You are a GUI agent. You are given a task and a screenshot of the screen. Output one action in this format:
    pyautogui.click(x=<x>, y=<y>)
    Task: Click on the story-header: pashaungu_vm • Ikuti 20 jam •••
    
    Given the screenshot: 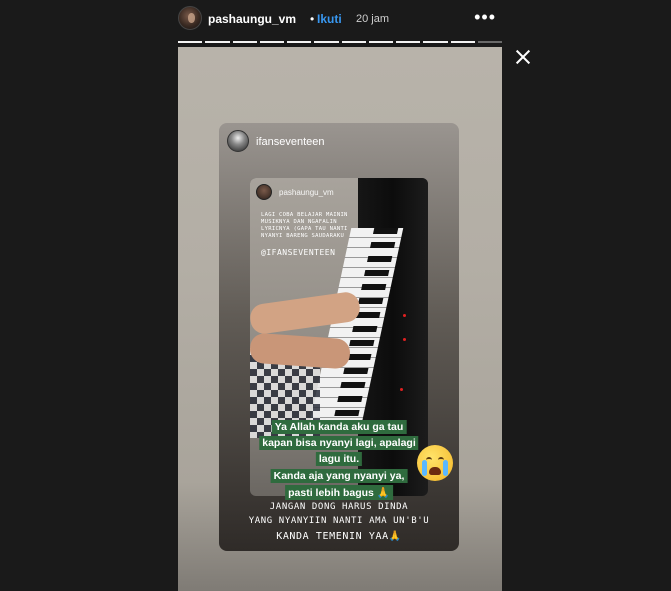 What is the action you would take?
    pyautogui.click(x=340, y=18)
    